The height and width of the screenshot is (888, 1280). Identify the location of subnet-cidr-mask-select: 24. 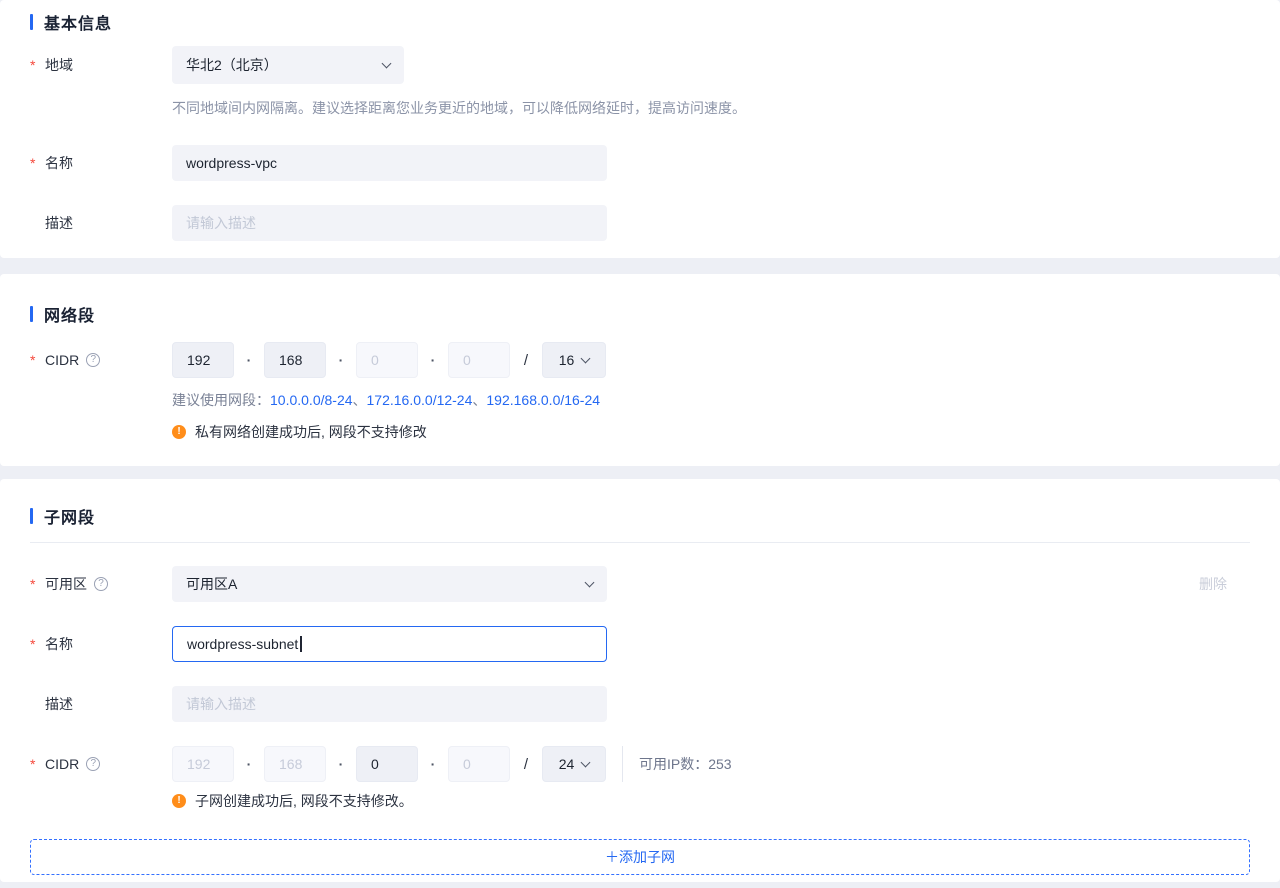
(574, 764).